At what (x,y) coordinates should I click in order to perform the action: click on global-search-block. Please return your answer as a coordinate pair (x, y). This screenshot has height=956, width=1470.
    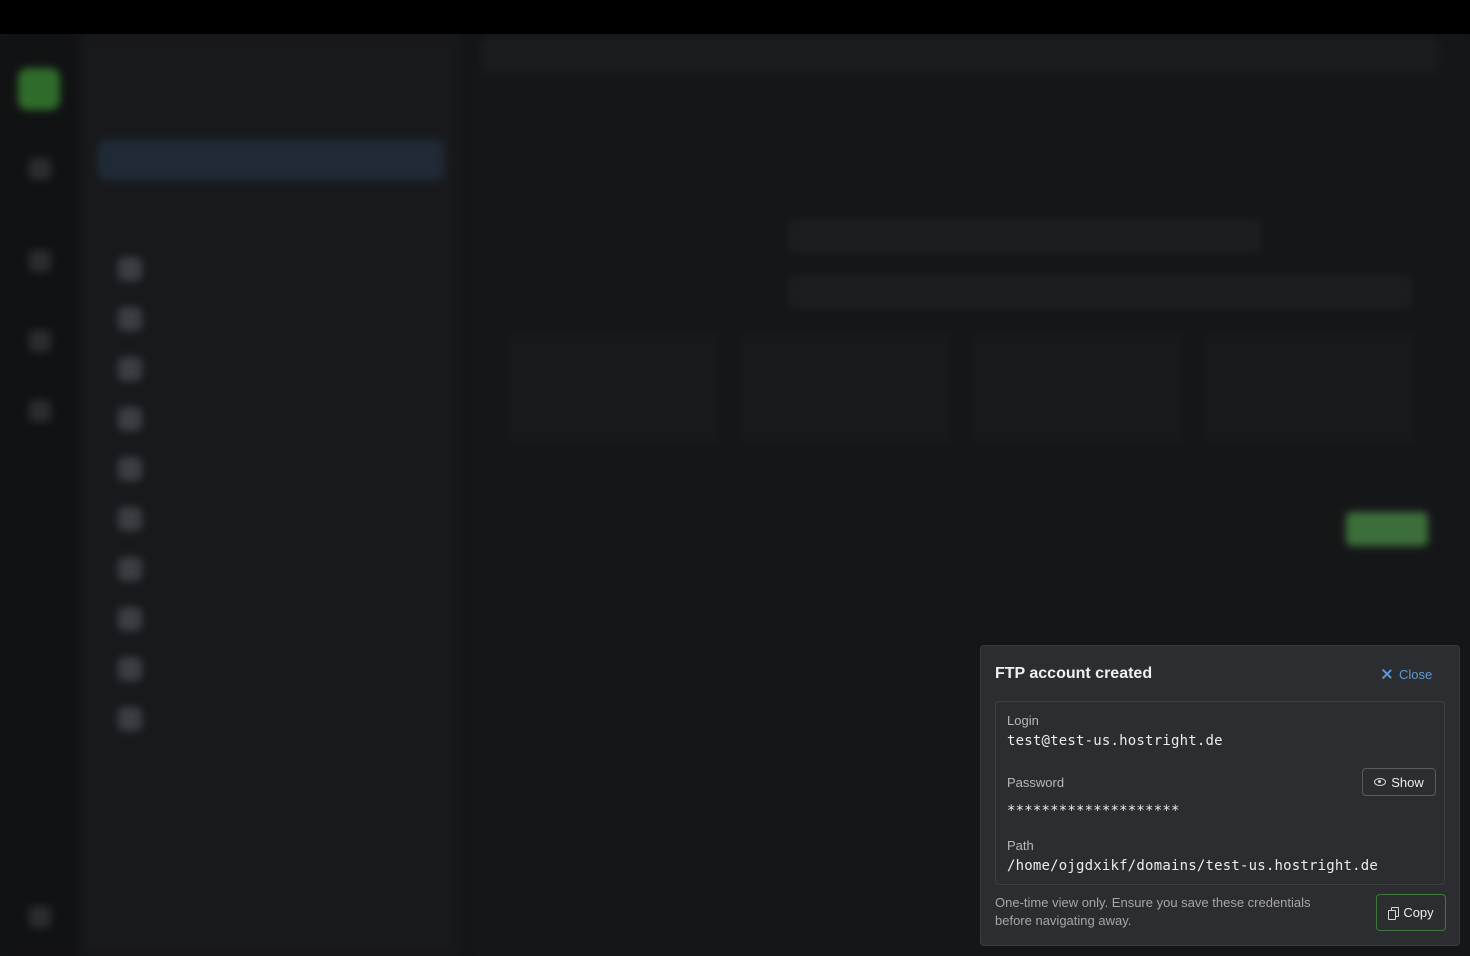
    Looking at the image, I should click on (960, 54).